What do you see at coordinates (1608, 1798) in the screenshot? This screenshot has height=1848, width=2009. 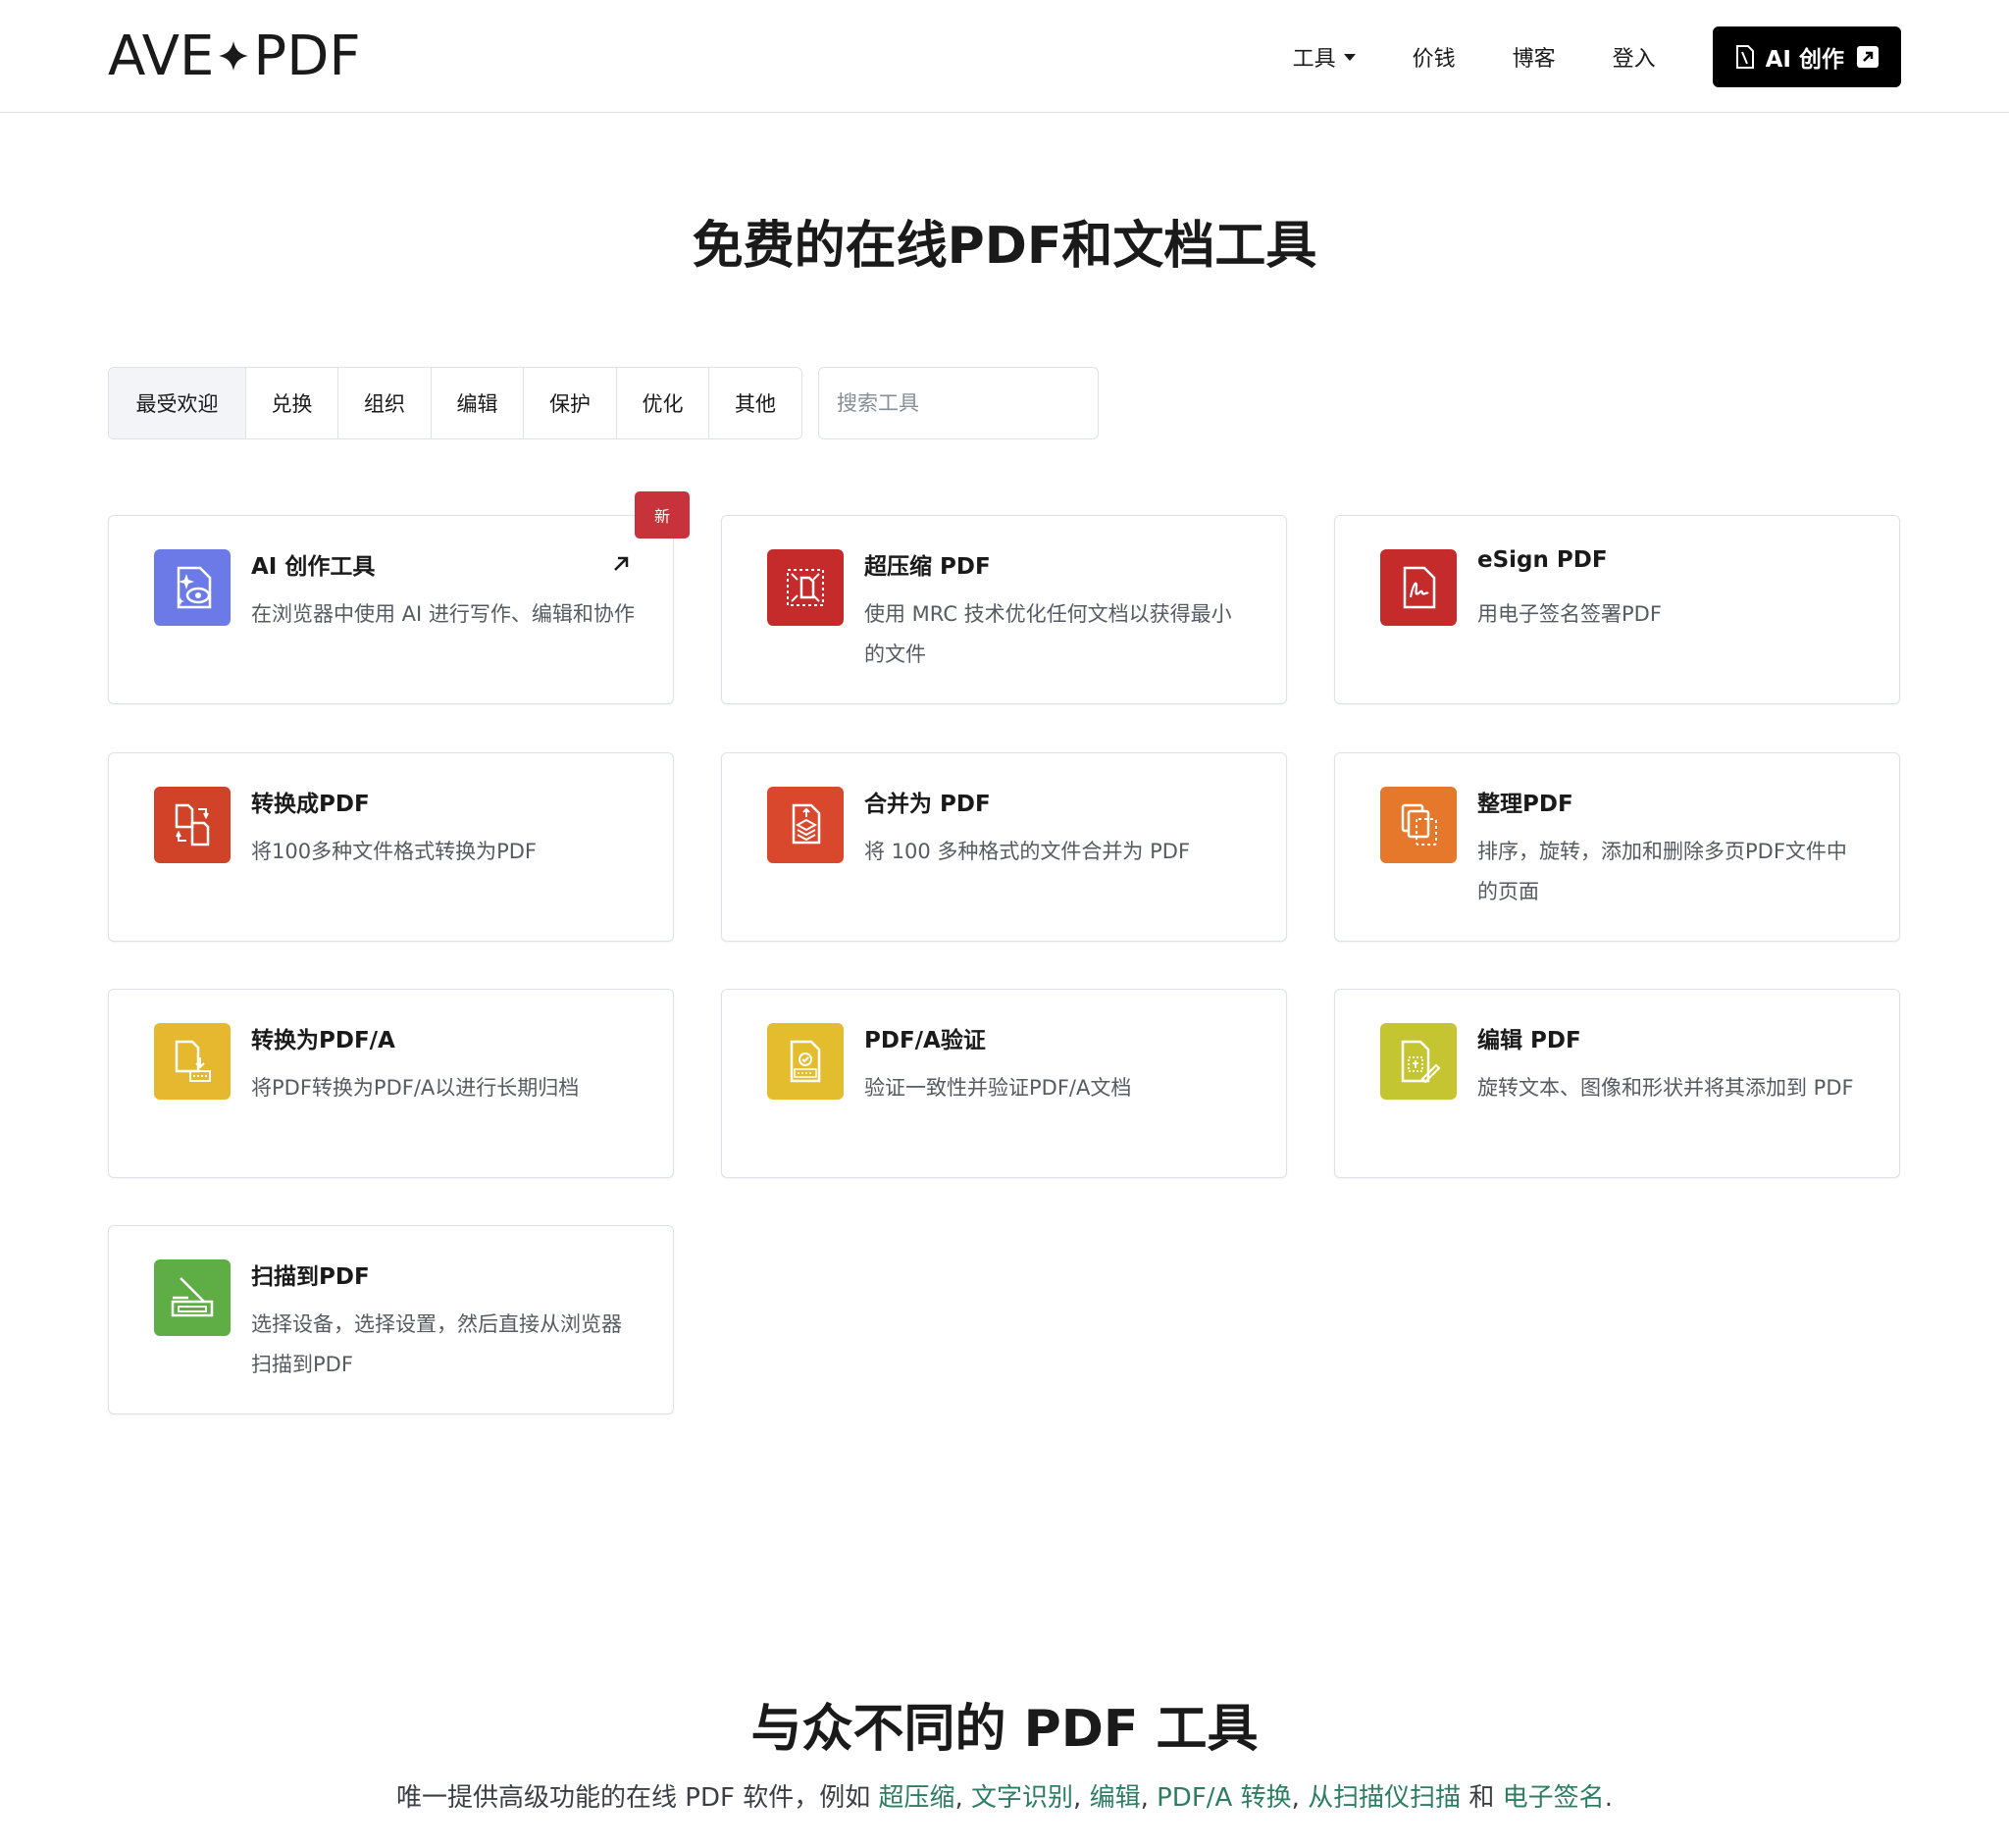 I see `period: .` at bounding box center [1608, 1798].